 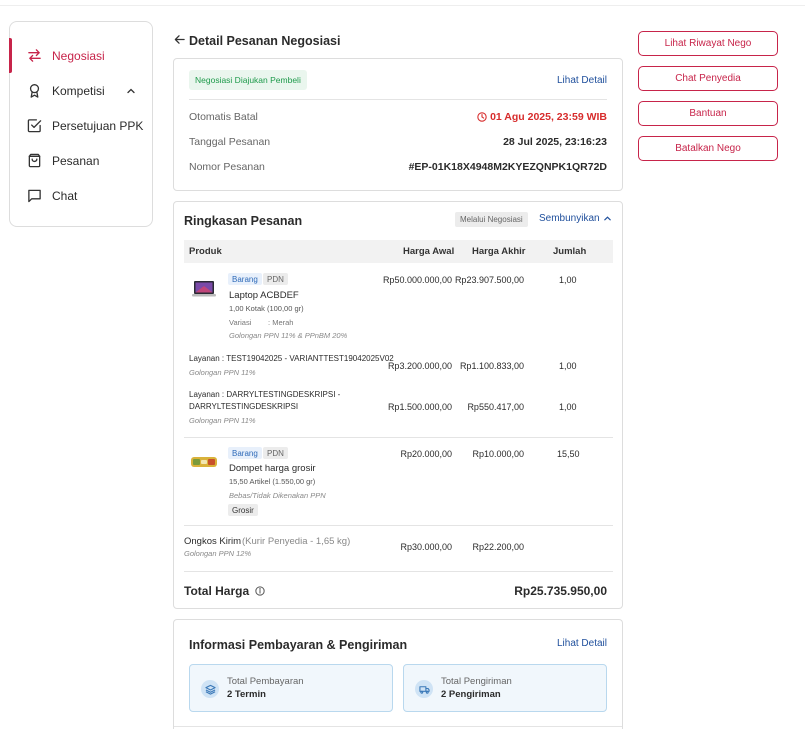 I want to click on product-variant: Variasi : Merah, so click(x=261, y=322).